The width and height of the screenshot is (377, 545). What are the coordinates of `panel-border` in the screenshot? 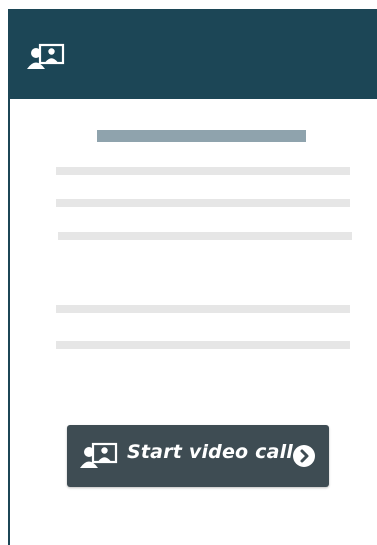 It's located at (9, 322).